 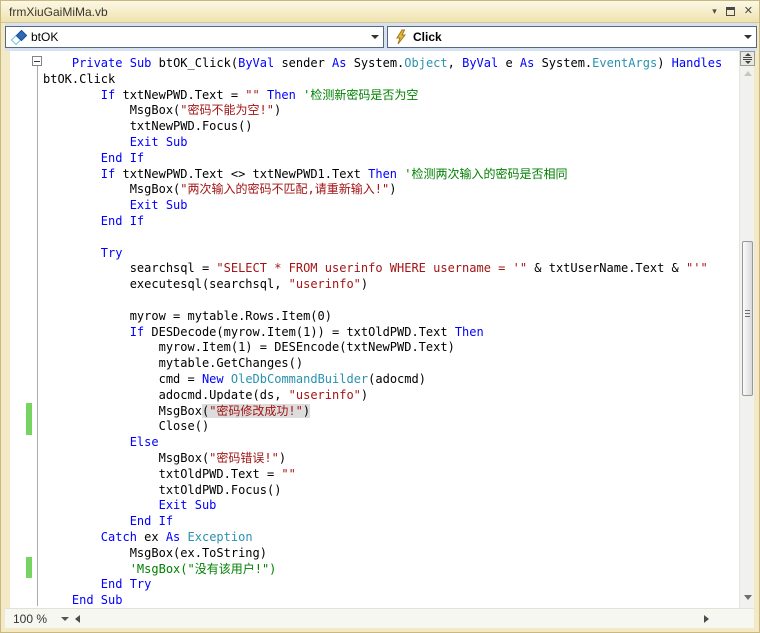 I want to click on code-line: MsgBox("密码不能为空!"), so click(x=162, y=110).